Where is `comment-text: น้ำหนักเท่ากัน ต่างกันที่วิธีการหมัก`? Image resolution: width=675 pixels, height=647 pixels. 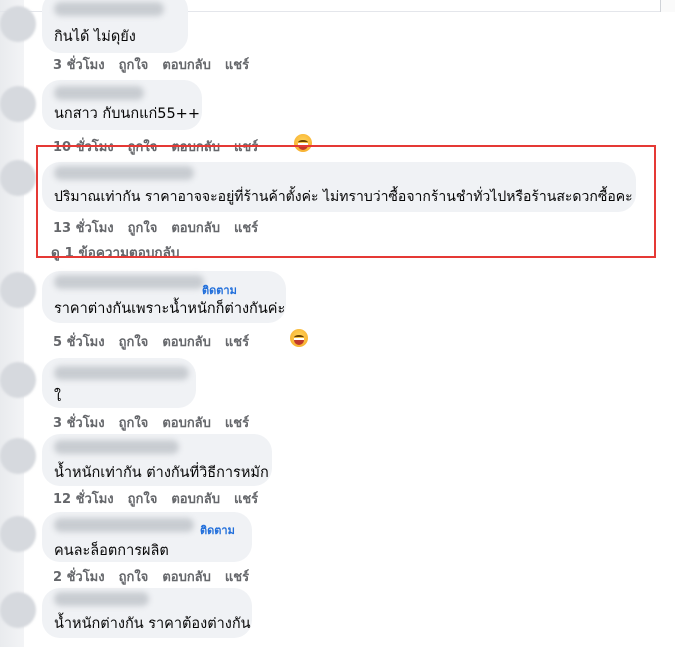
comment-text: น้ำหนักเท่ากัน ต่างกันที่วิธีการหมัก is located at coordinates (161, 473).